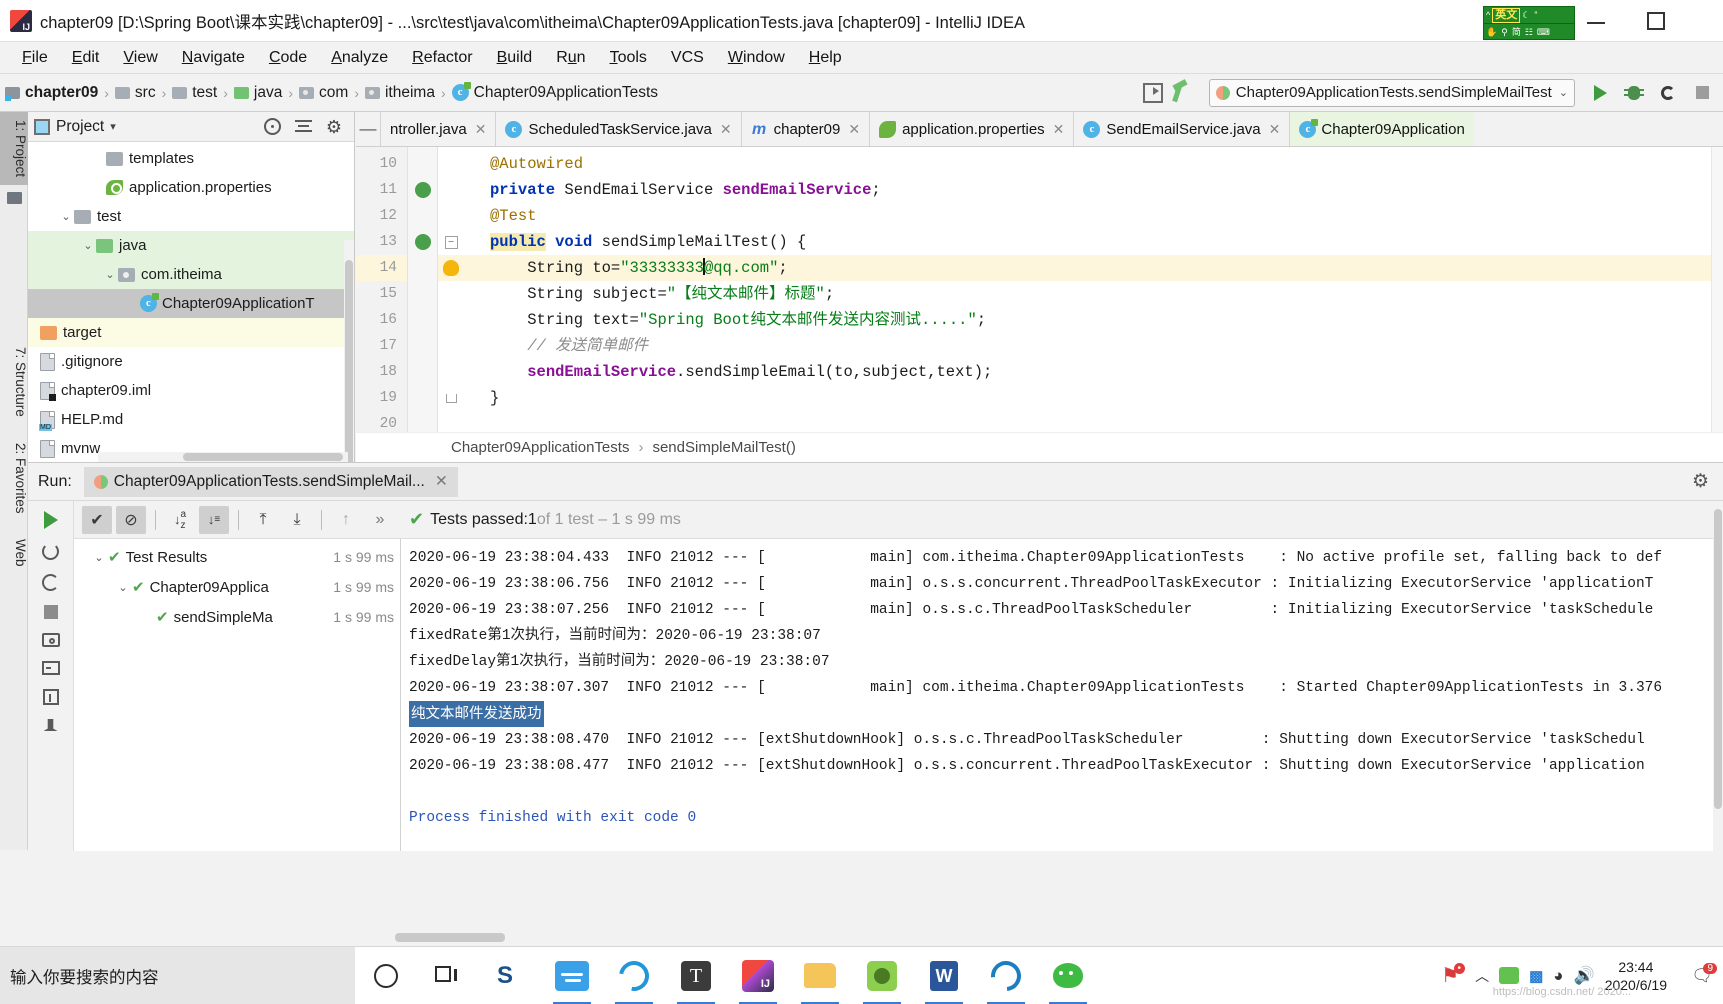  What do you see at coordinates (805, 129) in the screenshot?
I see `editor-tab-chapter09-pom: m chapter09 ✕` at bounding box center [805, 129].